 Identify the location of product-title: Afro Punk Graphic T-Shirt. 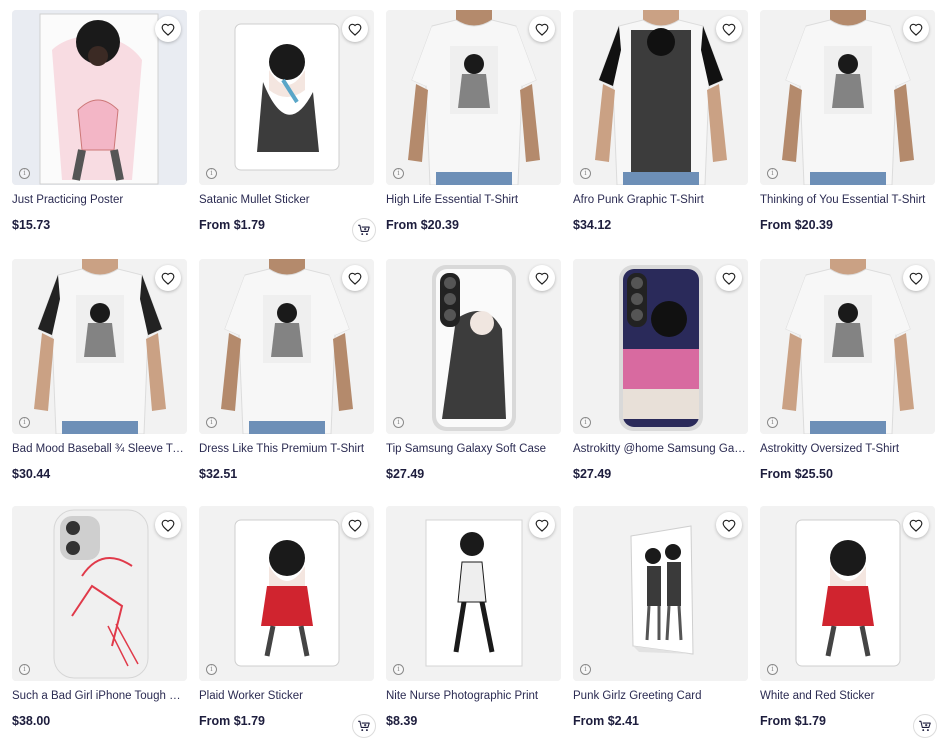
(660, 200).